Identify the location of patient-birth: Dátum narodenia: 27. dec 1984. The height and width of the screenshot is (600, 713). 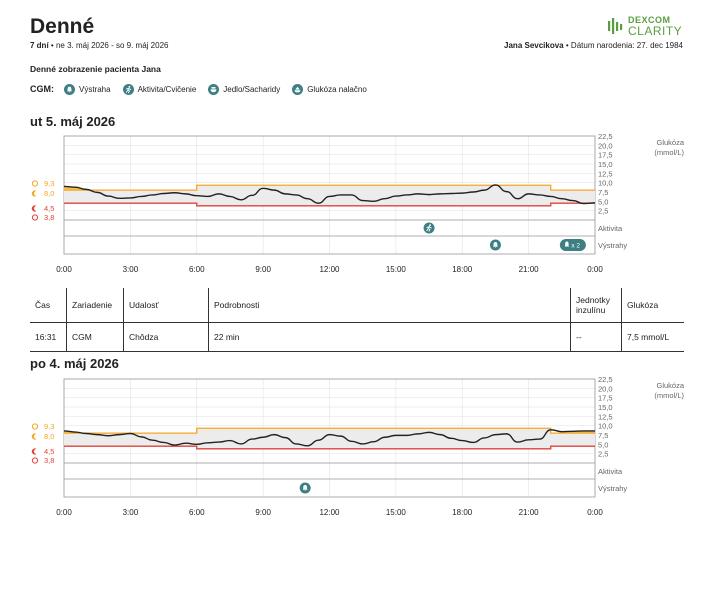
(626, 45).